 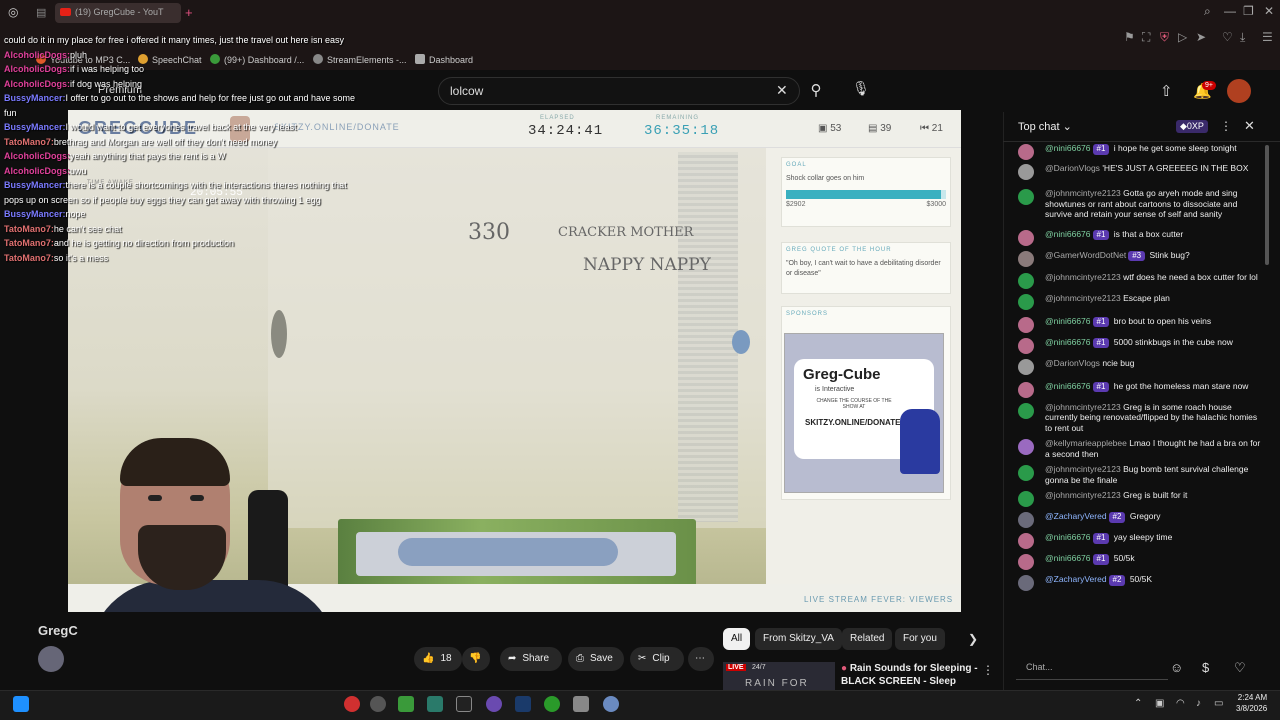 What do you see at coordinates (1045, 126) in the screenshot?
I see `chat-mode-selector: Top chat ⌄` at bounding box center [1045, 126].